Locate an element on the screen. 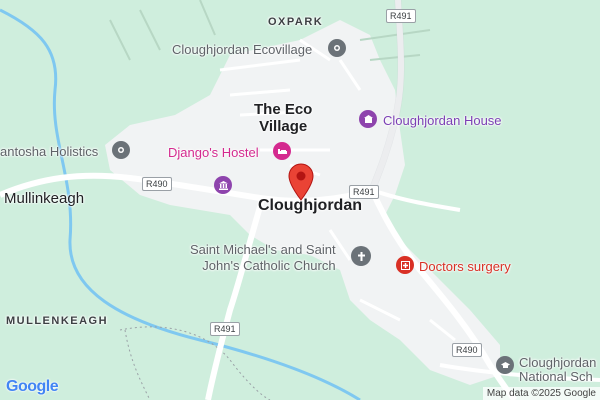  area-label-oxpark: OXPARK is located at coordinates (296, 22).